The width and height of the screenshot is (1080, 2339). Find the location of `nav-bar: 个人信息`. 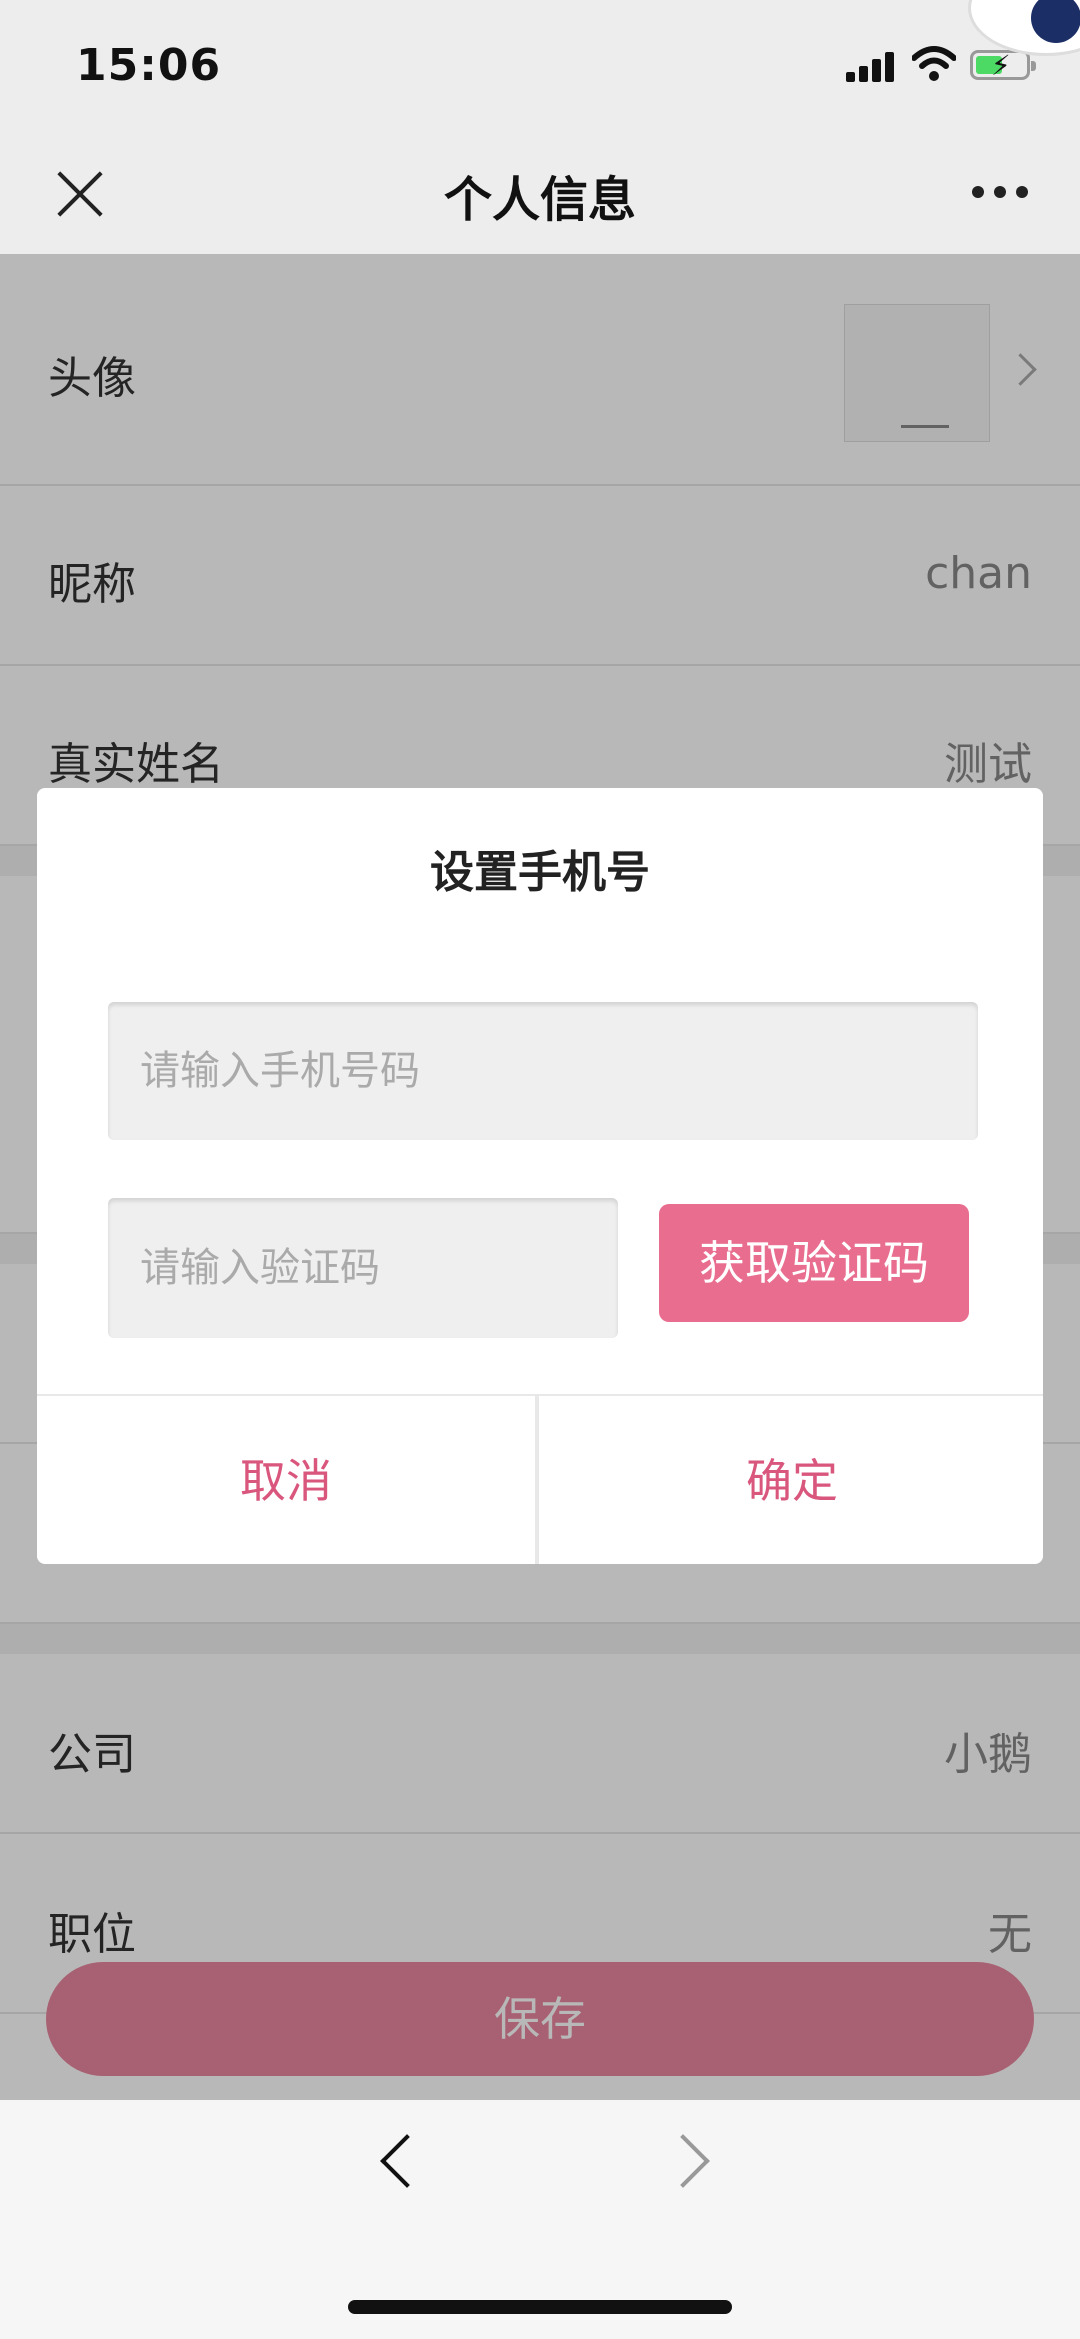

nav-bar: 个人信息 is located at coordinates (540, 192).